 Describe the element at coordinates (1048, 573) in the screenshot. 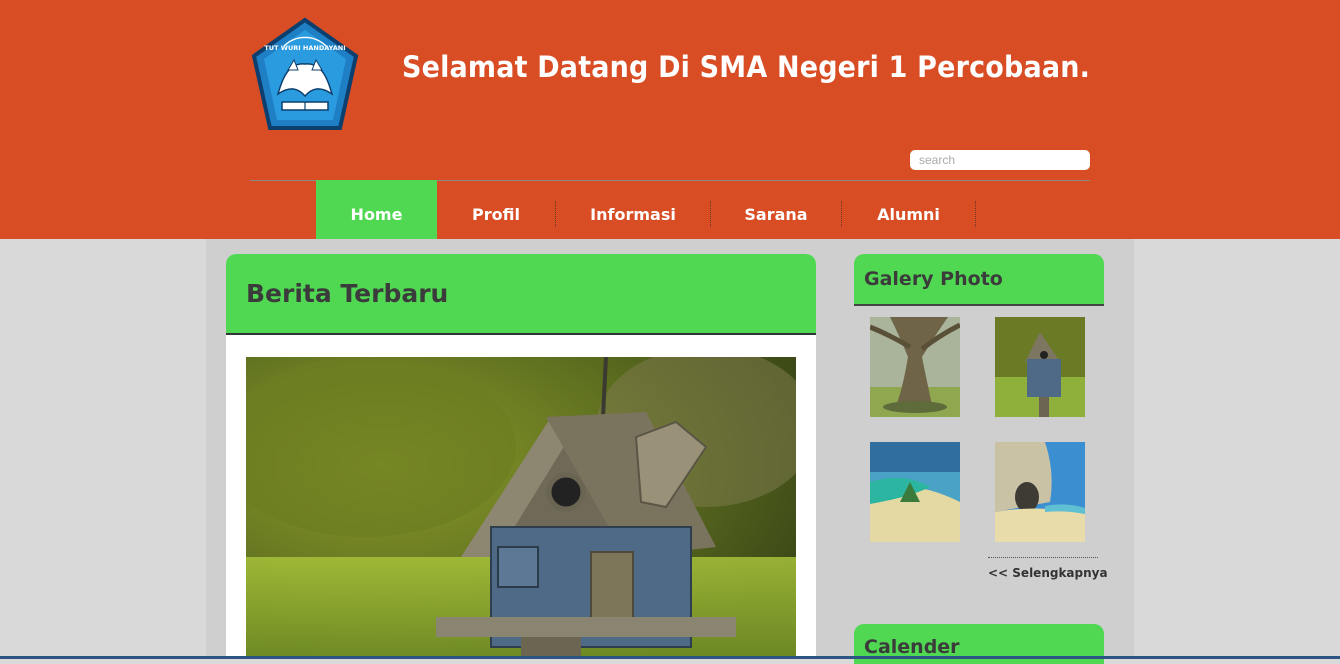

I see `gallery-more-link: << Selengkapnya` at that location.